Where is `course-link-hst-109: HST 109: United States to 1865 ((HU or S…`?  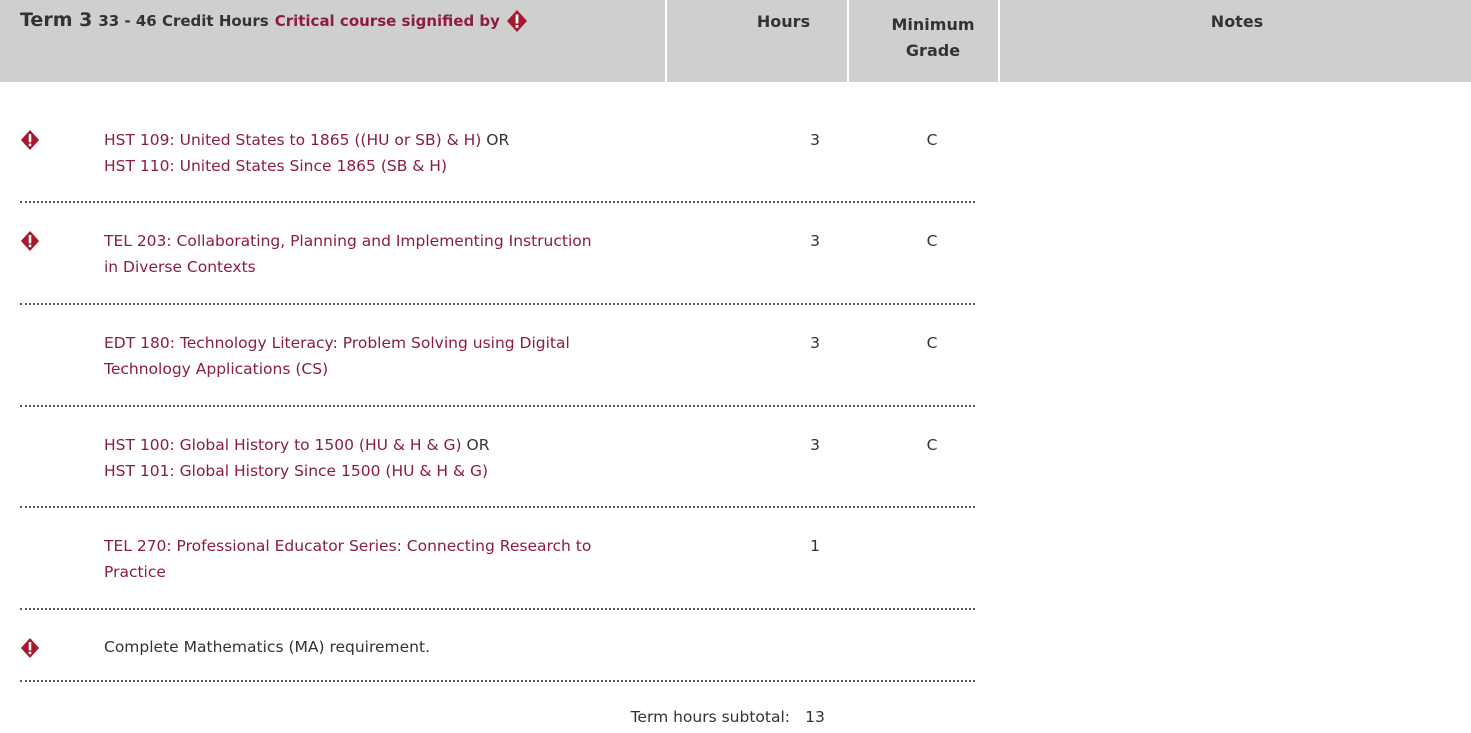
course-link-hst-109: HST 109: United States to 1865 ((HU or S… is located at coordinates (292, 140).